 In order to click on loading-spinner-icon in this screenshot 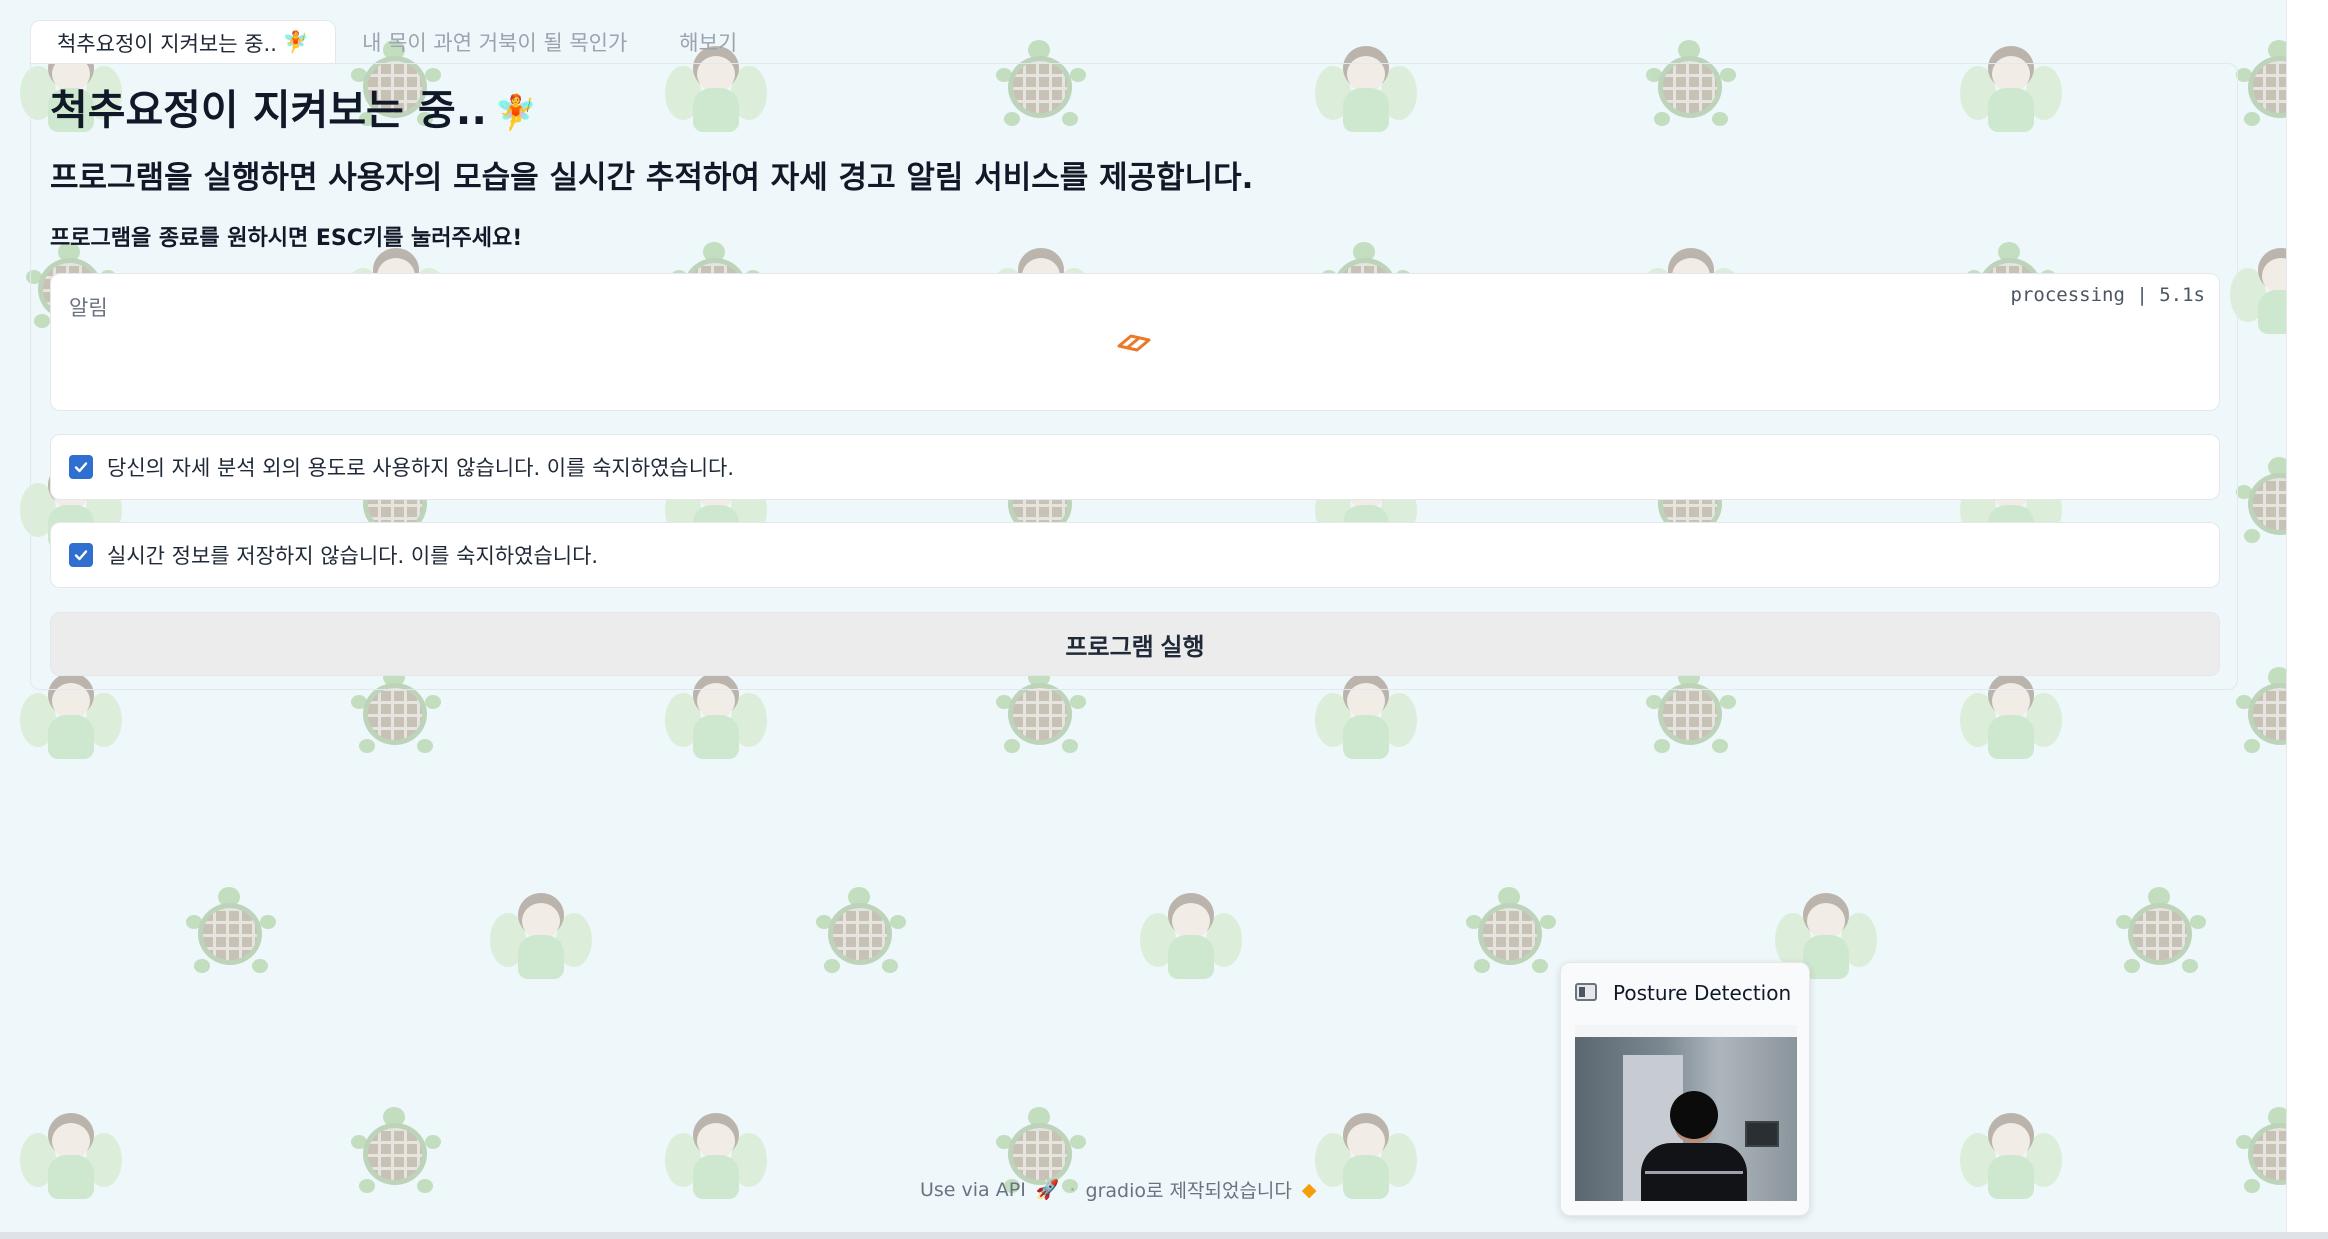, I will do `click(1134, 343)`.